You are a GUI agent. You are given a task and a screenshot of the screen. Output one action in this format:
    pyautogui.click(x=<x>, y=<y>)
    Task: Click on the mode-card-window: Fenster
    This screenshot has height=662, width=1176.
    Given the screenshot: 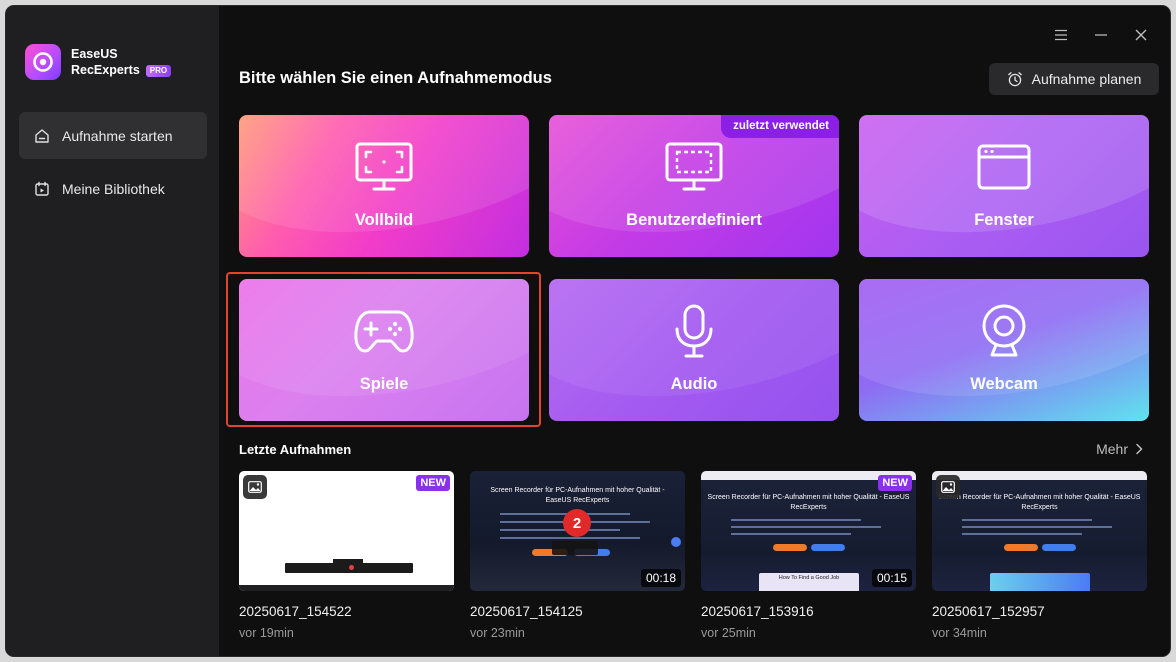 What is the action you would take?
    pyautogui.click(x=1004, y=186)
    